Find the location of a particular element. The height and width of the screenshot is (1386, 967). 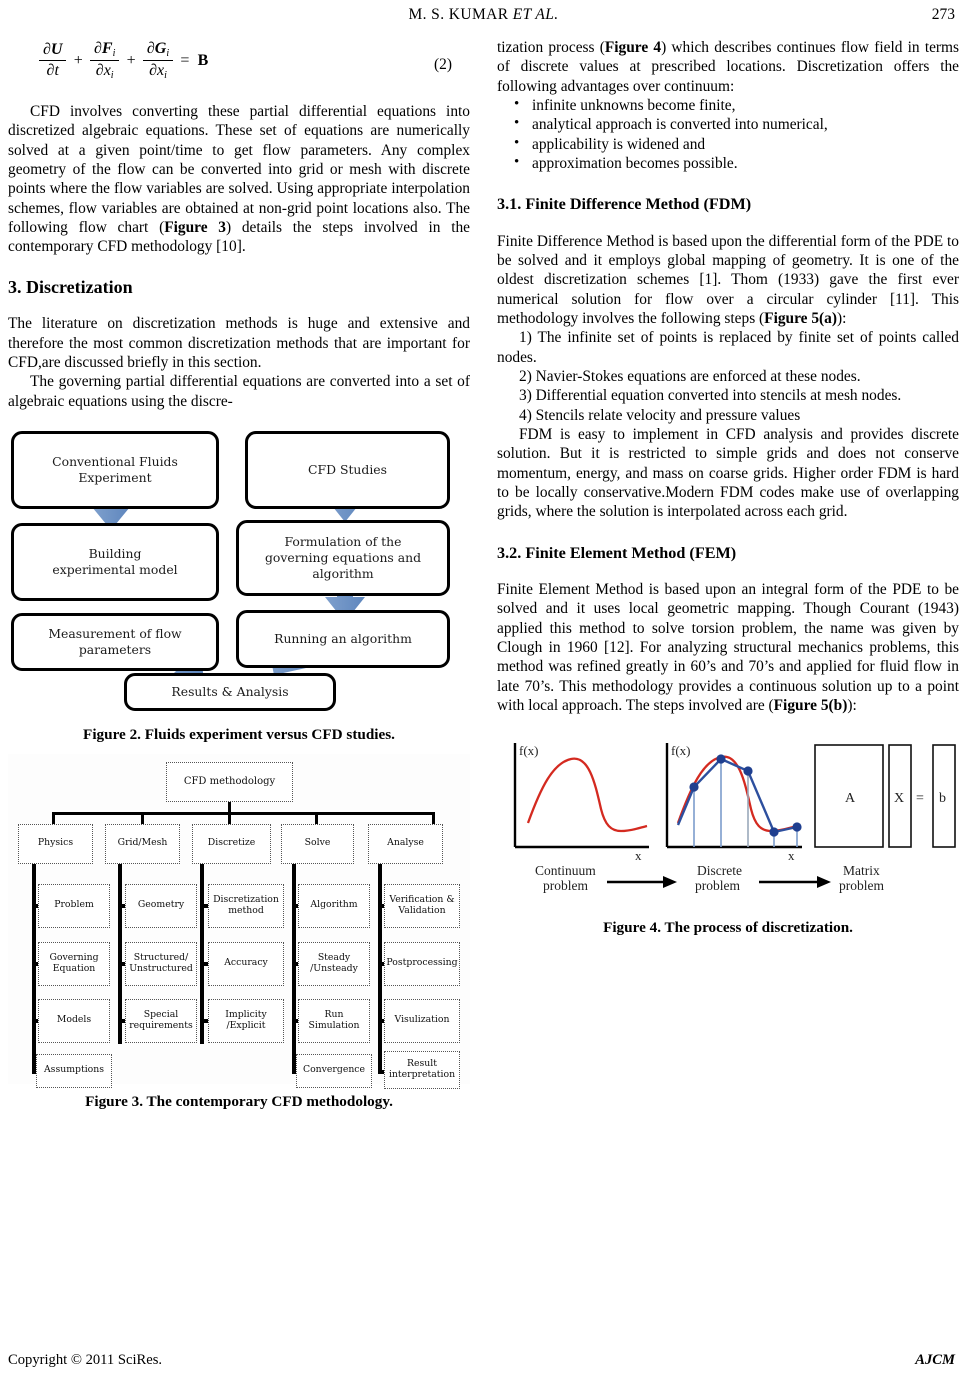

equation-den-2: ∂xi is located at coordinates (104, 71).